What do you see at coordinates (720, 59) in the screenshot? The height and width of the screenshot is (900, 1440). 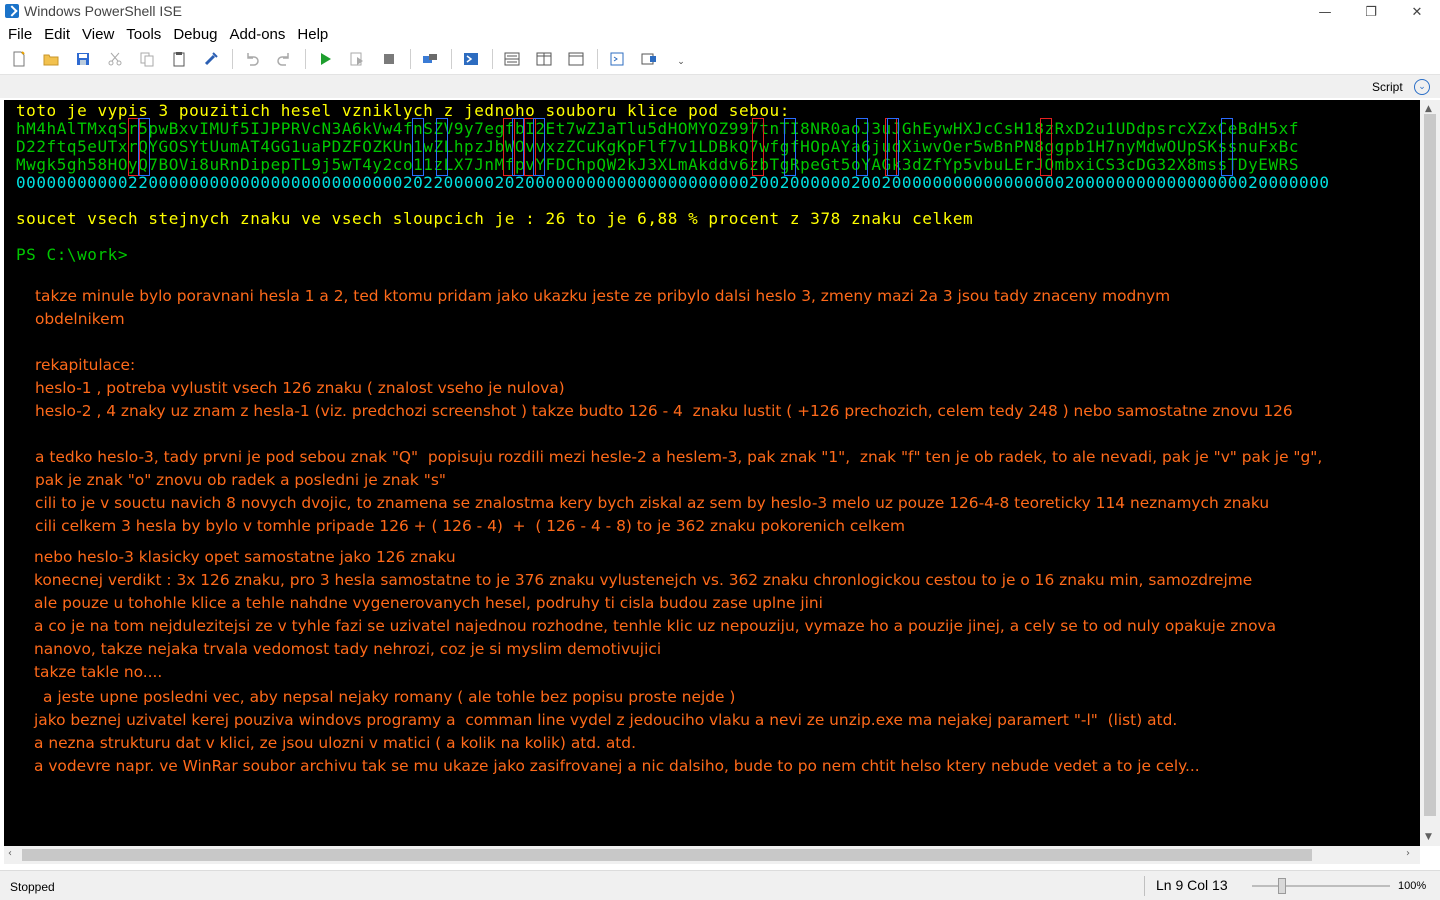 I see `toolbar: ⌄` at bounding box center [720, 59].